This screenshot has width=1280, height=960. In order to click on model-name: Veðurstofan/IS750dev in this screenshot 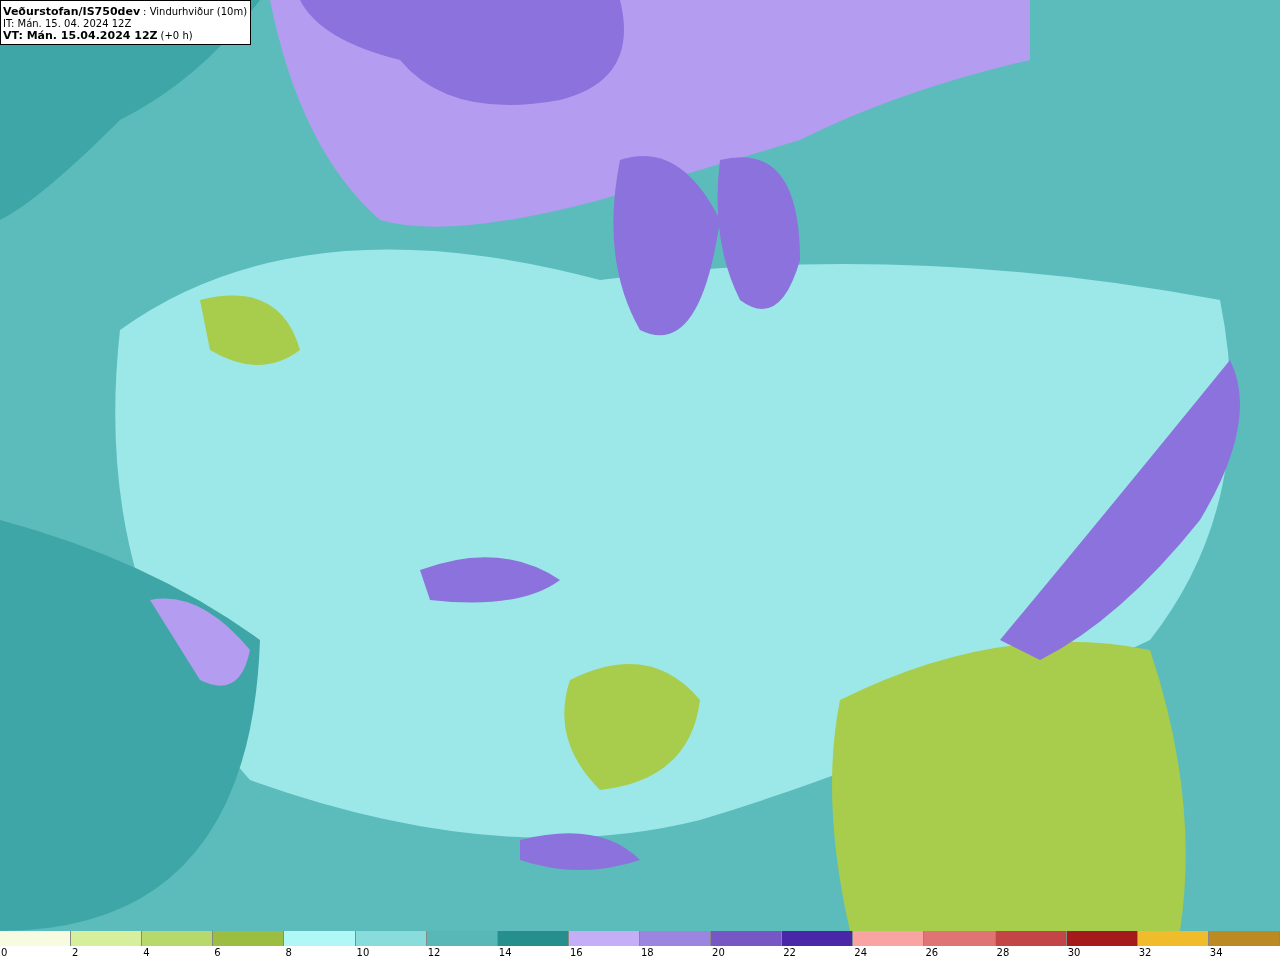, I will do `click(72, 12)`.